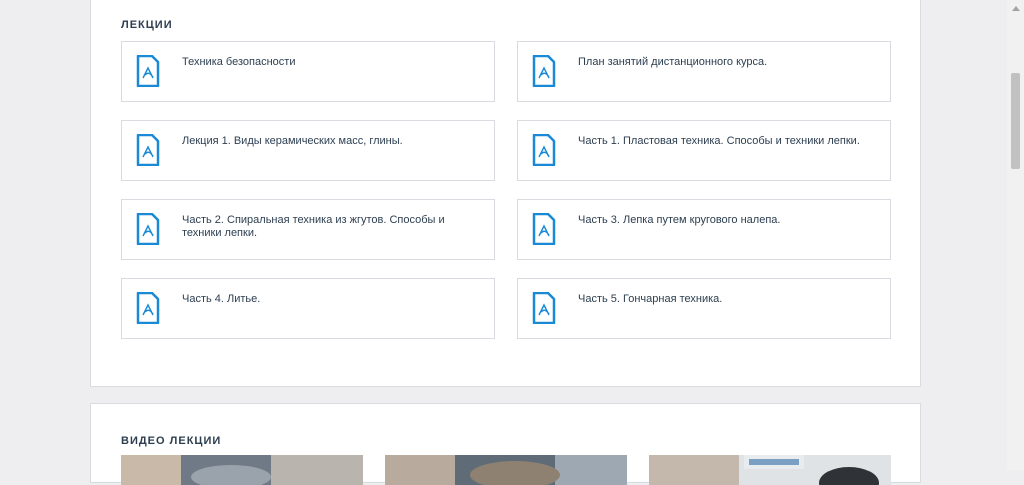  Describe the element at coordinates (292, 141) in the screenshot. I see `lecture-label: Лекция 1. Виды керамических масс, глины.` at that location.